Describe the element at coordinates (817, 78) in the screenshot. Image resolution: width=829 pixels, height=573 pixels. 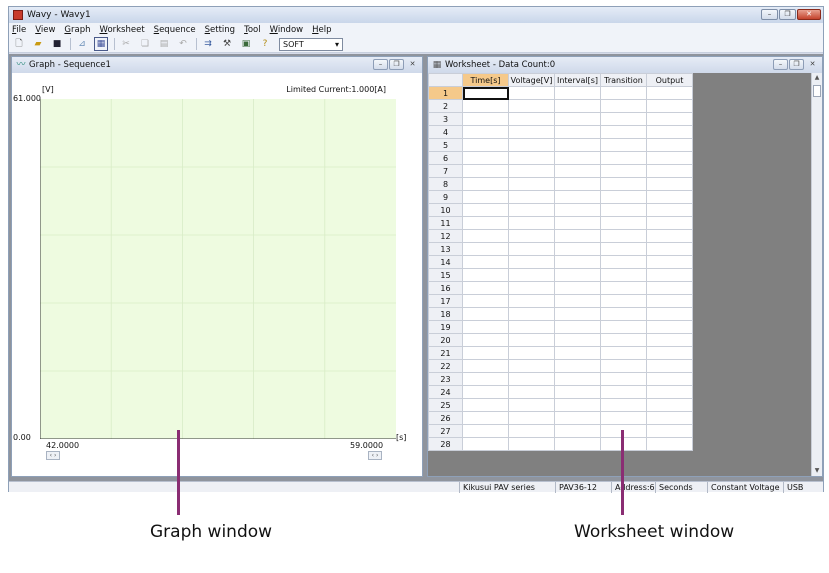
I see `scroll-up-icon: ▲` at that location.